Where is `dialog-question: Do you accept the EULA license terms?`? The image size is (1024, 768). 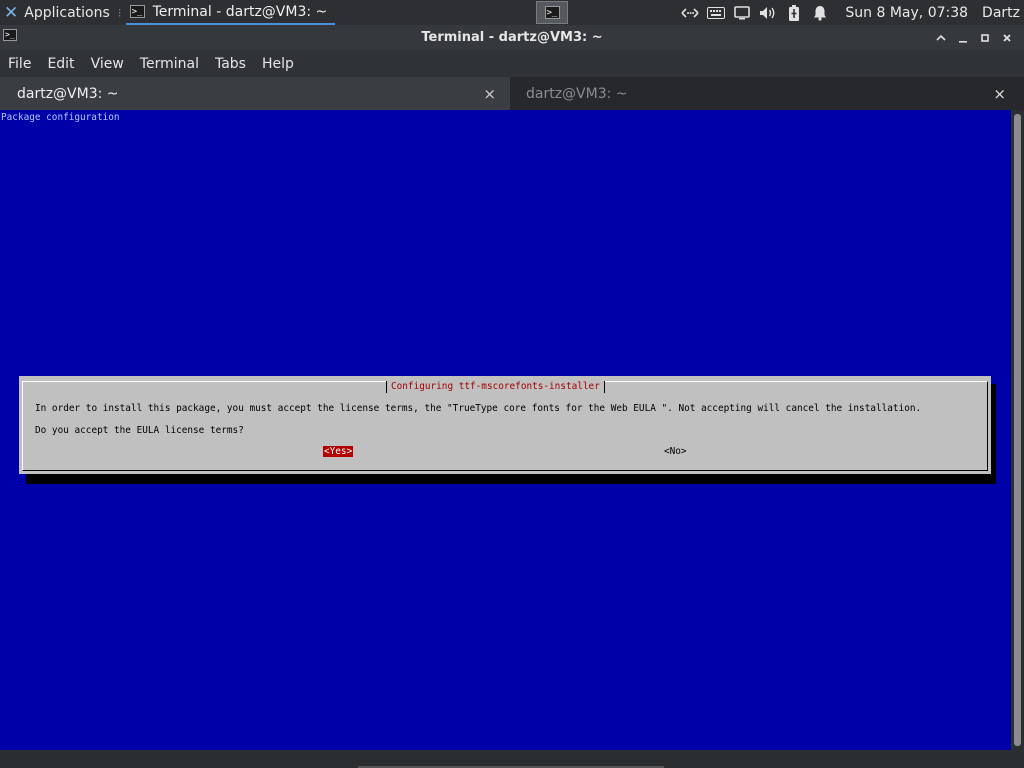
dialog-question: Do you accept the EULA license terms? is located at coordinates (139, 430).